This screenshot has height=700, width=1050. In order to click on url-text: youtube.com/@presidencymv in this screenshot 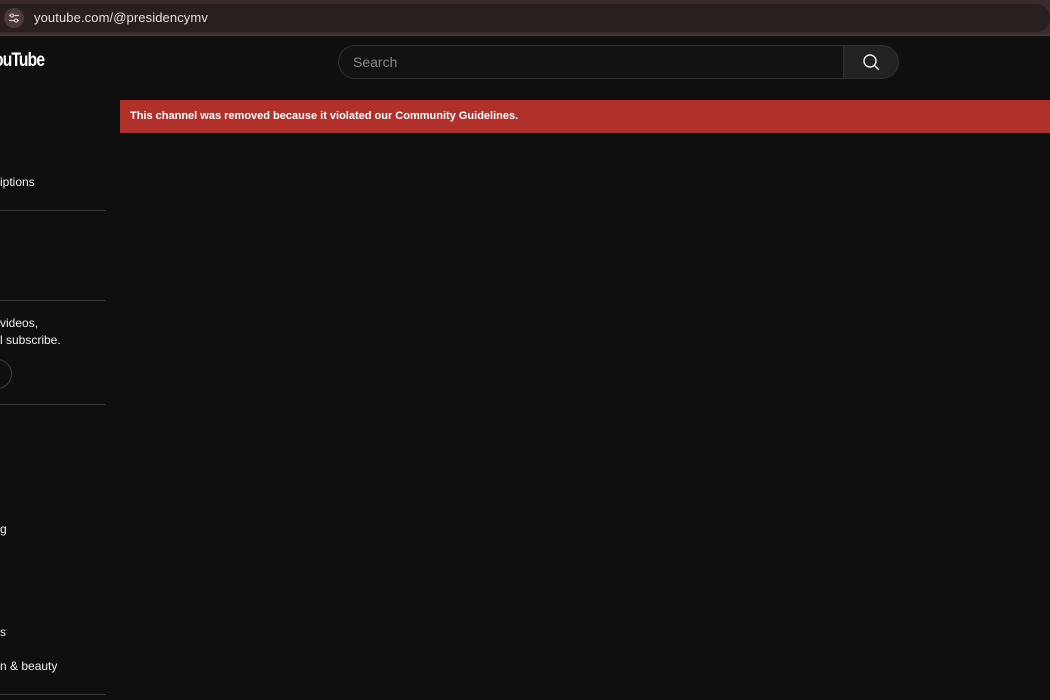, I will do `click(121, 17)`.